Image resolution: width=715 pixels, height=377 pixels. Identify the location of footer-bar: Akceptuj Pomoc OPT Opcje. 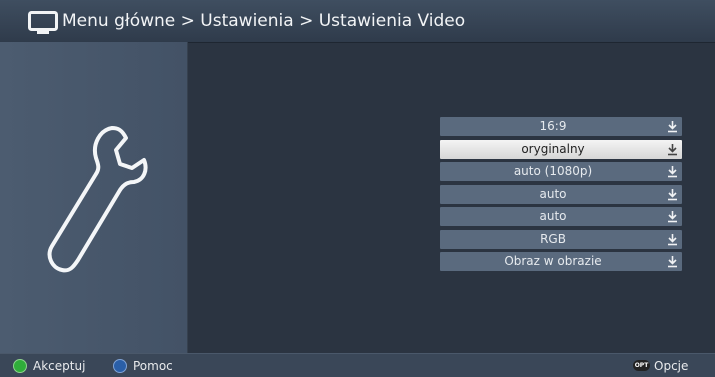
(357, 365).